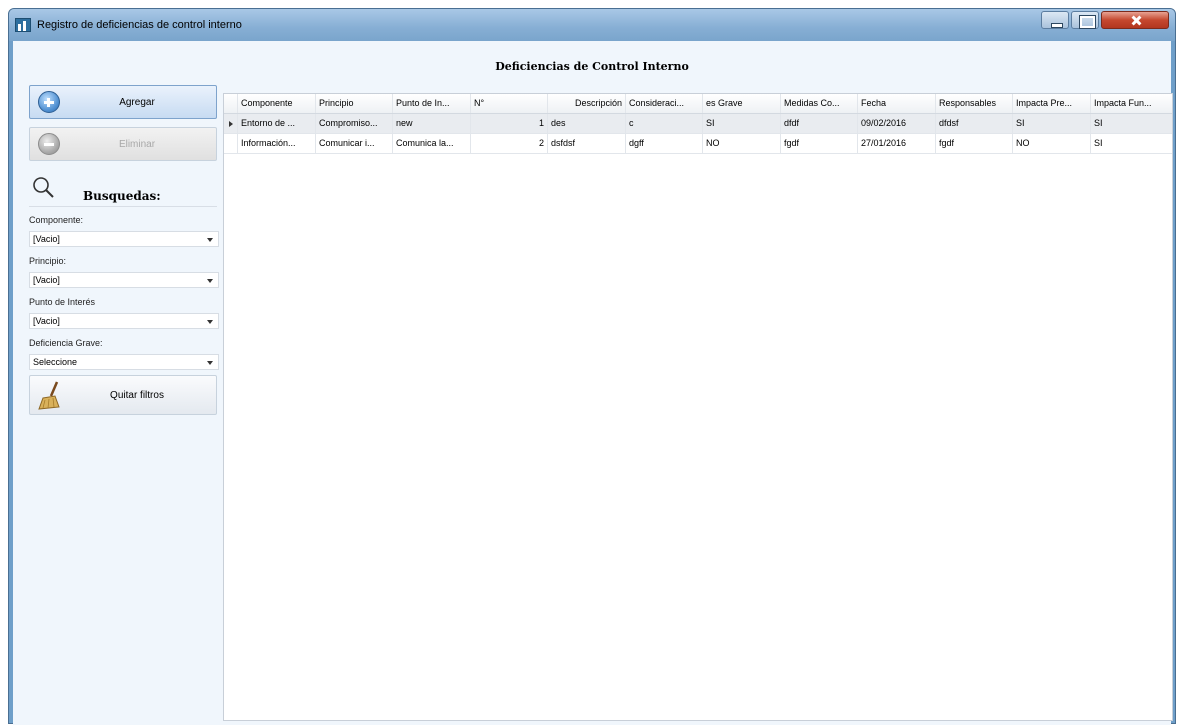 The image size is (1184, 725). What do you see at coordinates (354, 103) in the screenshot?
I see `column-header: Principio` at bounding box center [354, 103].